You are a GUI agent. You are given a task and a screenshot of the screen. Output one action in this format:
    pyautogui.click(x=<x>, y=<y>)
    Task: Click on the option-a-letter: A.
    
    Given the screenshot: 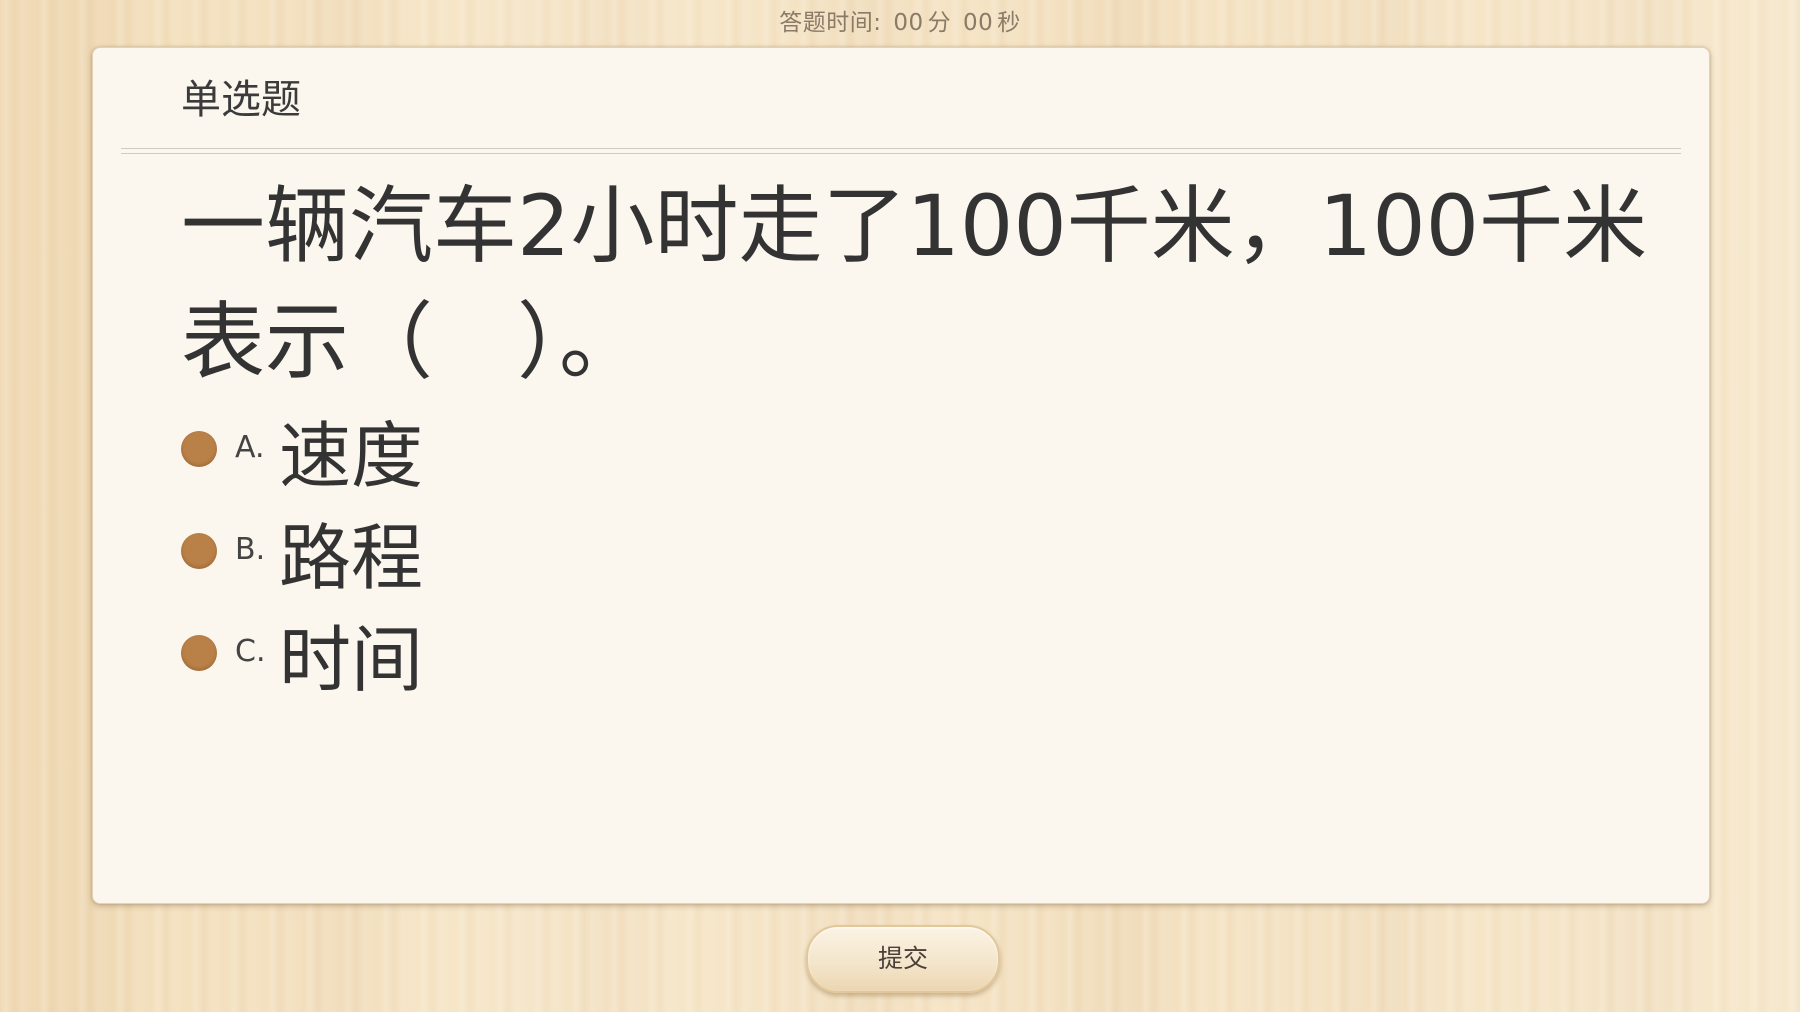 What is the action you would take?
    pyautogui.click(x=250, y=447)
    